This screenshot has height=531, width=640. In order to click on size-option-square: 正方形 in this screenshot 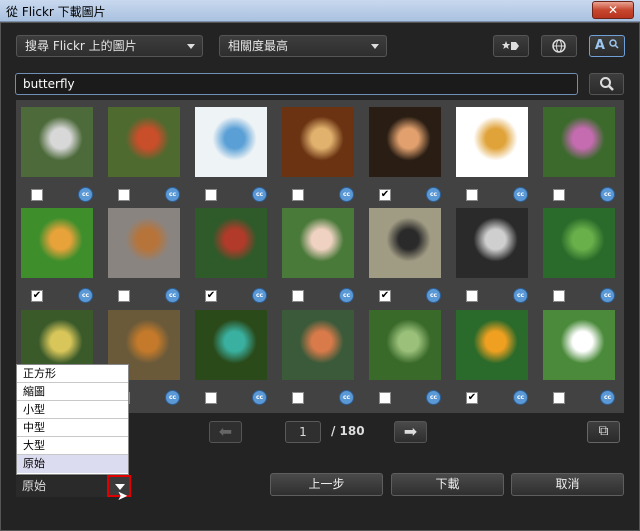, I will do `click(72, 374)`.